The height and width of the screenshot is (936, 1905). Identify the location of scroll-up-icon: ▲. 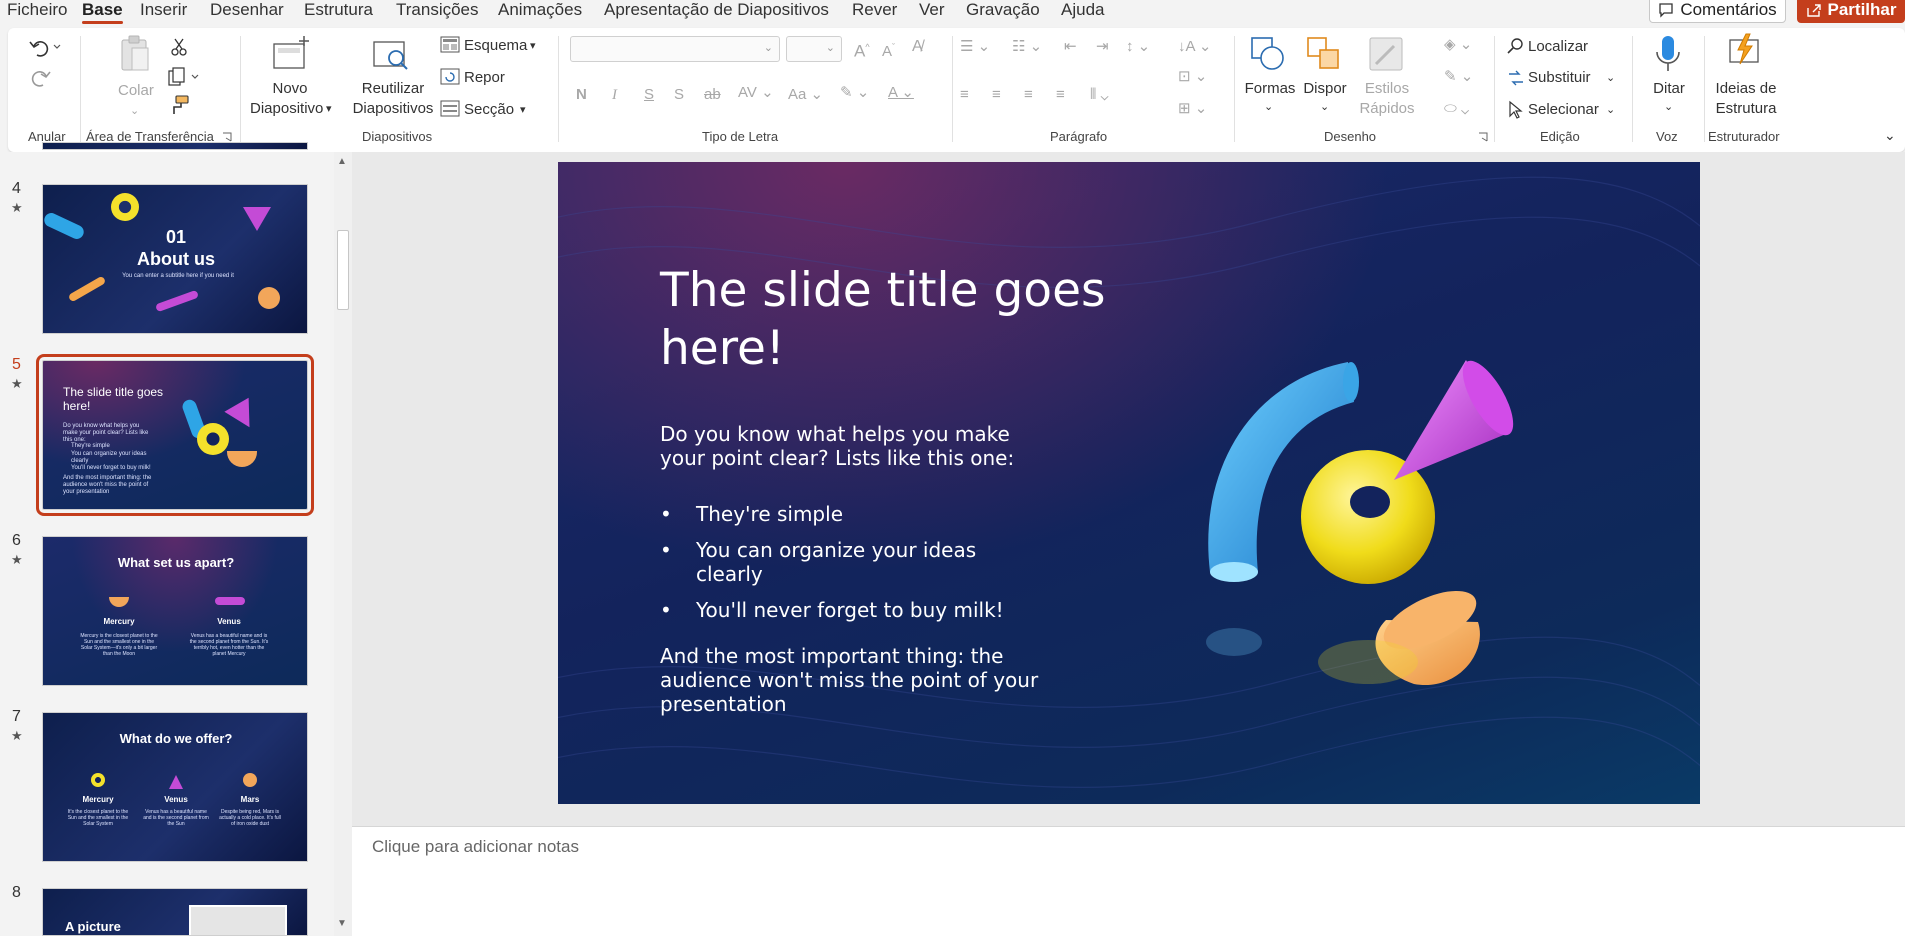
(342, 161).